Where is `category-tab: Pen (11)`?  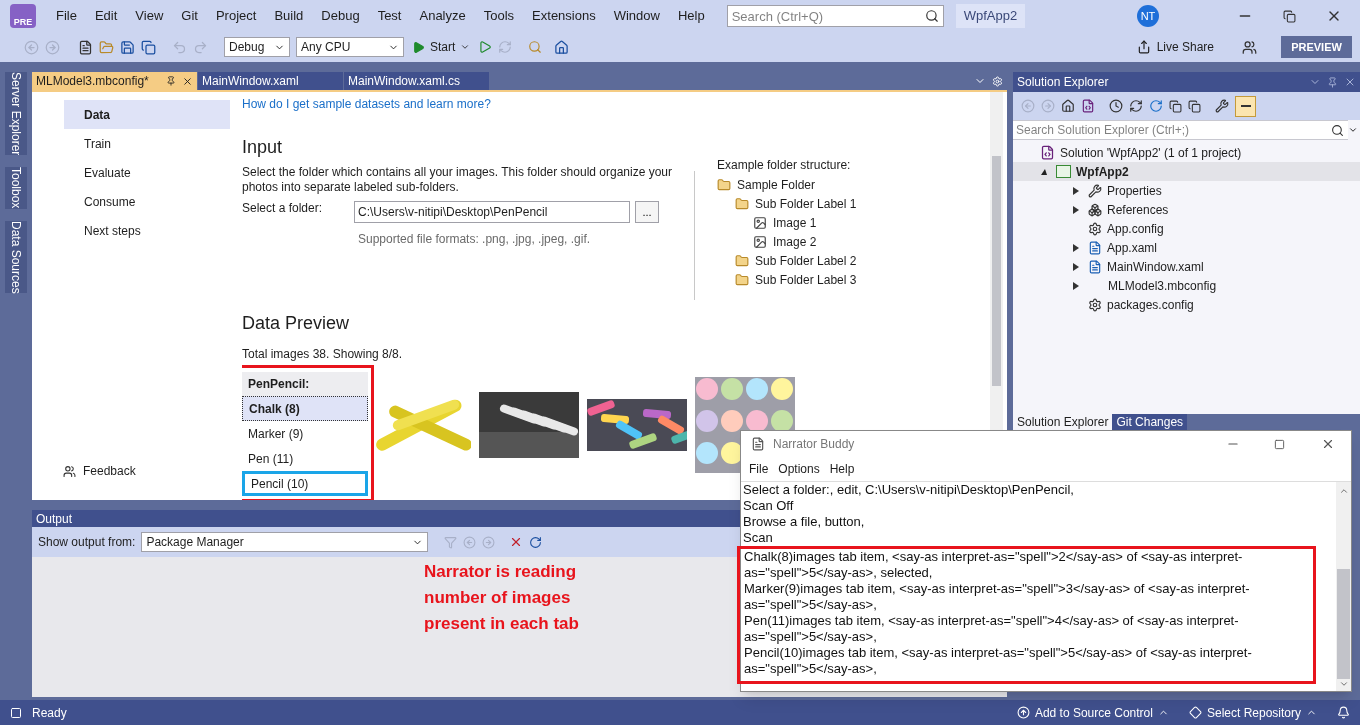
category-tab: Pen (11) is located at coordinates (305, 458).